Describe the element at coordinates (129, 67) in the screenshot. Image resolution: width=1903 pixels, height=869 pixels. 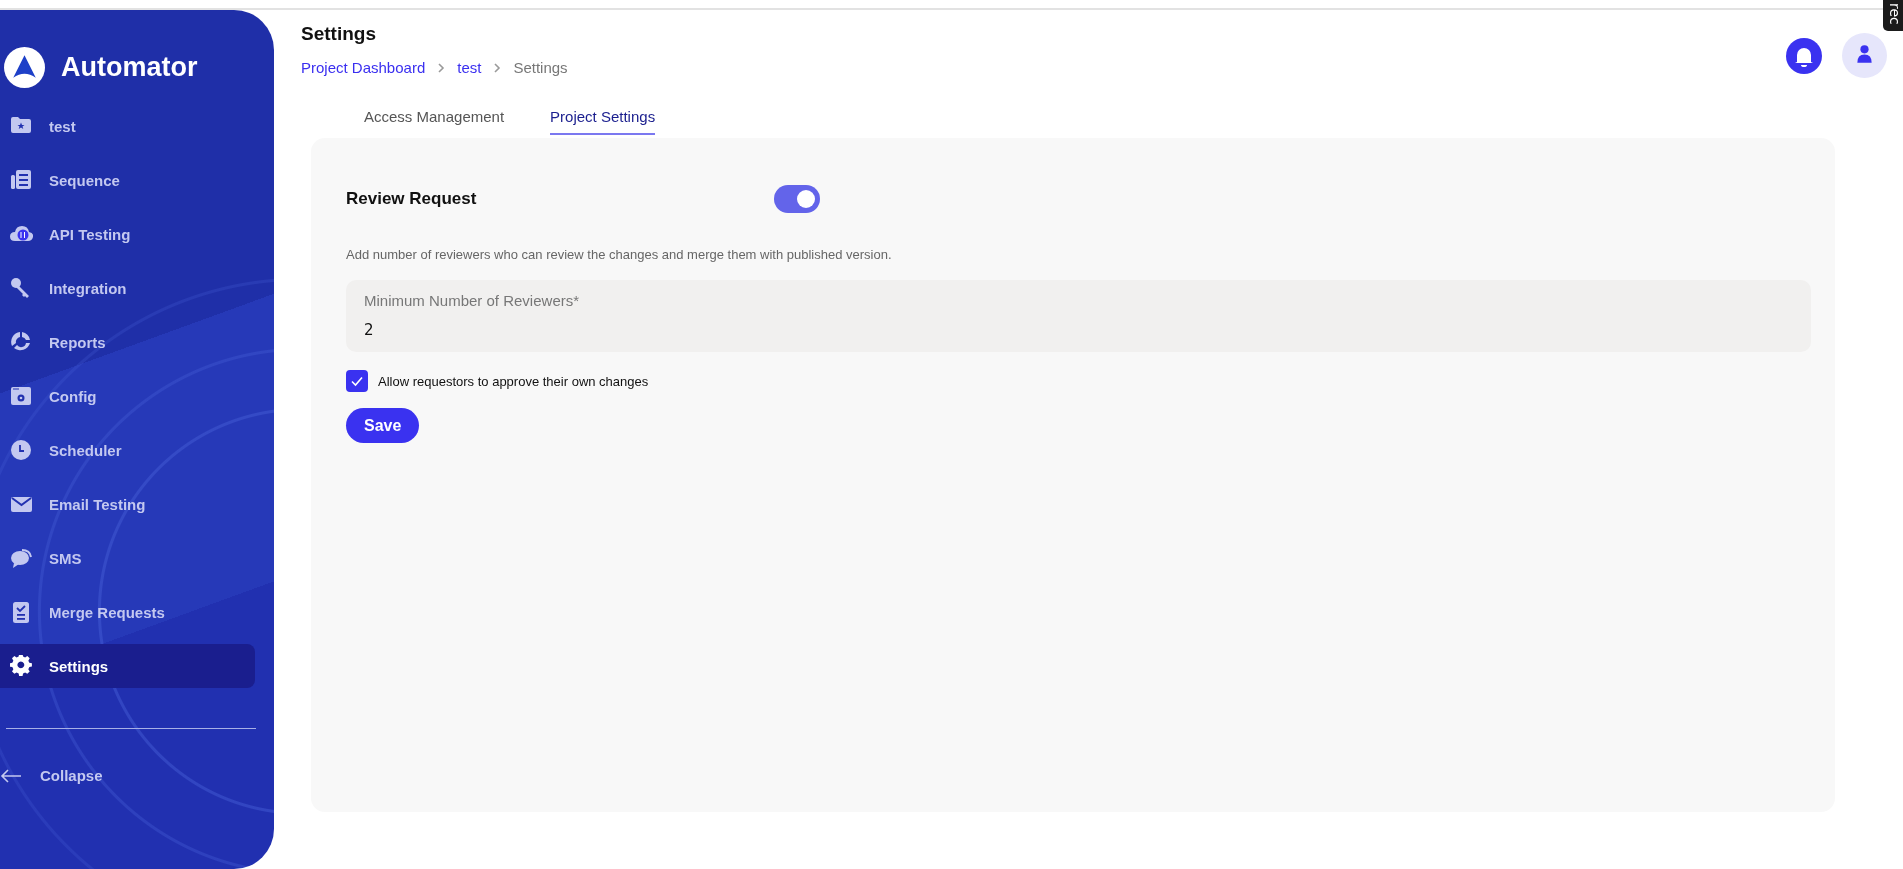
I see `app-name: Automator` at that location.